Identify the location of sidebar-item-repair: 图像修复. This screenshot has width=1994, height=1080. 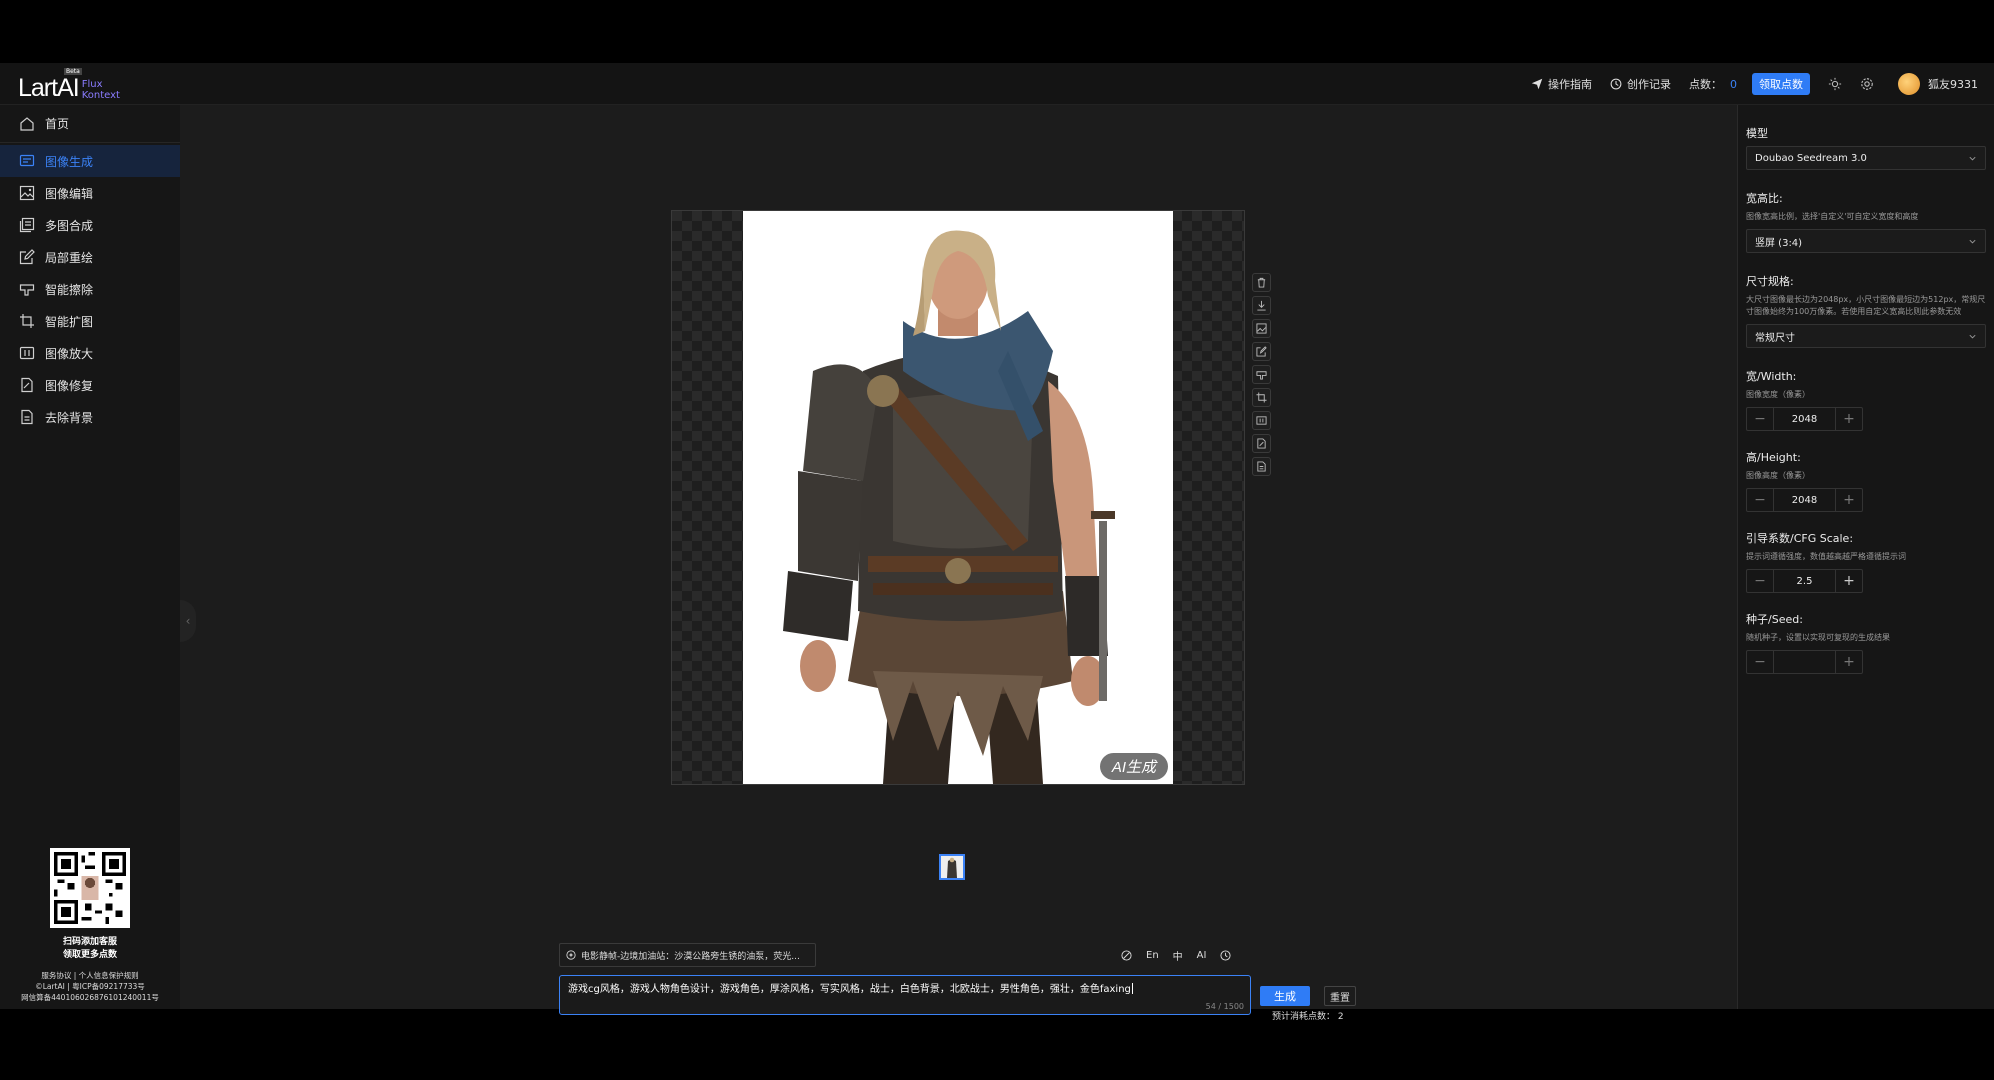
(90, 385).